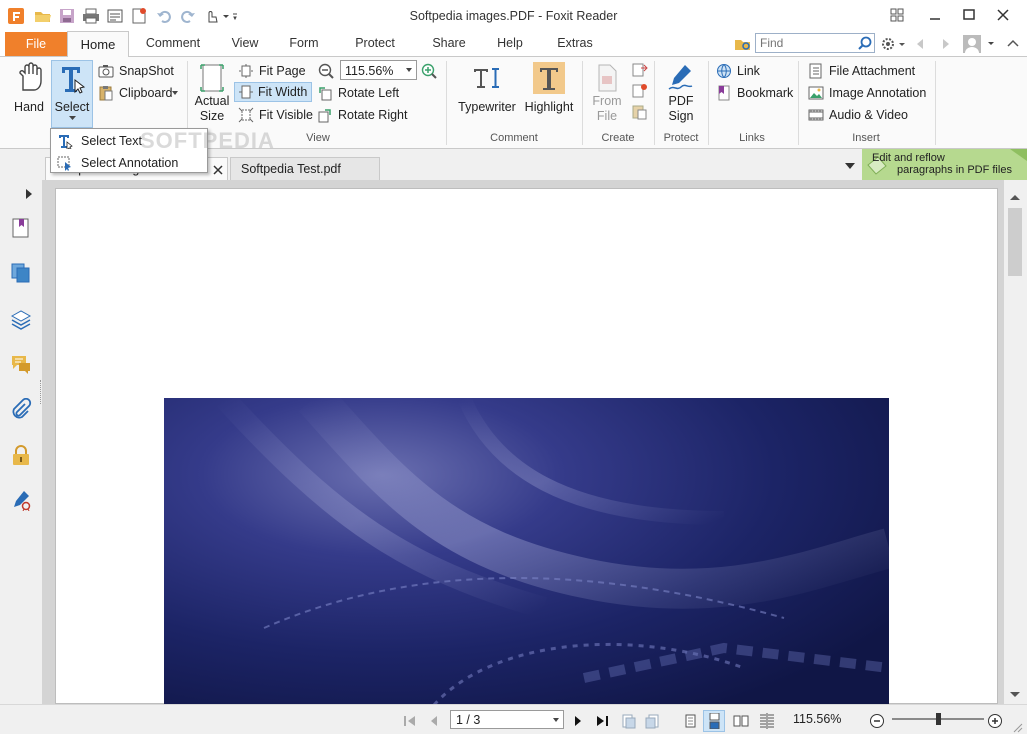 This screenshot has width=1027, height=734. What do you see at coordinates (36, 44) in the screenshot?
I see `tab-file: File` at bounding box center [36, 44].